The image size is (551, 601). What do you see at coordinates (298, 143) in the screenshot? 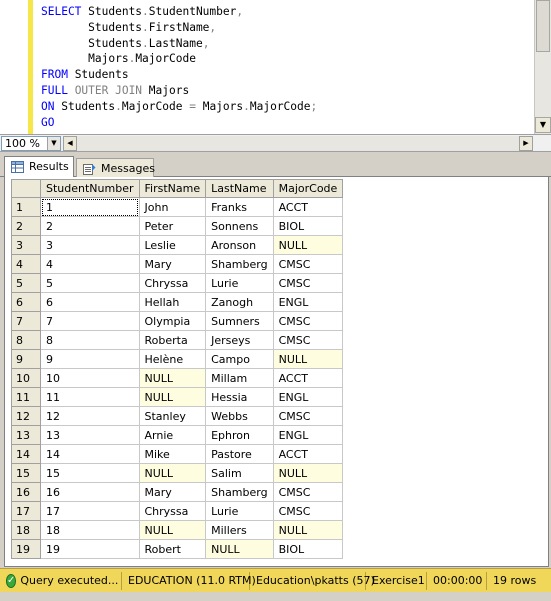
I see `editor-horizontal-scrollbar: ◀ ▶` at bounding box center [298, 143].